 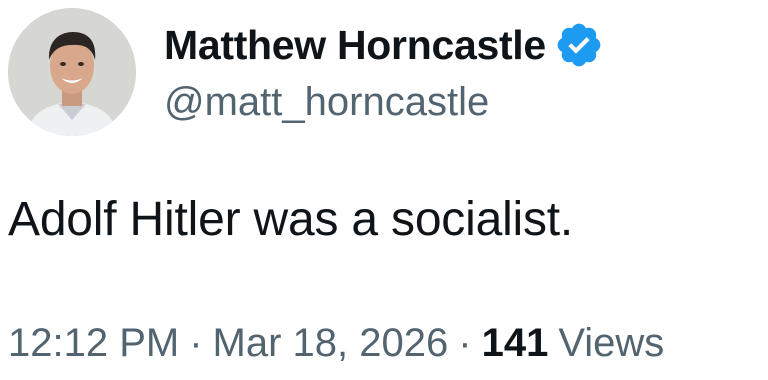 What do you see at coordinates (611, 343) in the screenshot?
I see `views-label: Views` at bounding box center [611, 343].